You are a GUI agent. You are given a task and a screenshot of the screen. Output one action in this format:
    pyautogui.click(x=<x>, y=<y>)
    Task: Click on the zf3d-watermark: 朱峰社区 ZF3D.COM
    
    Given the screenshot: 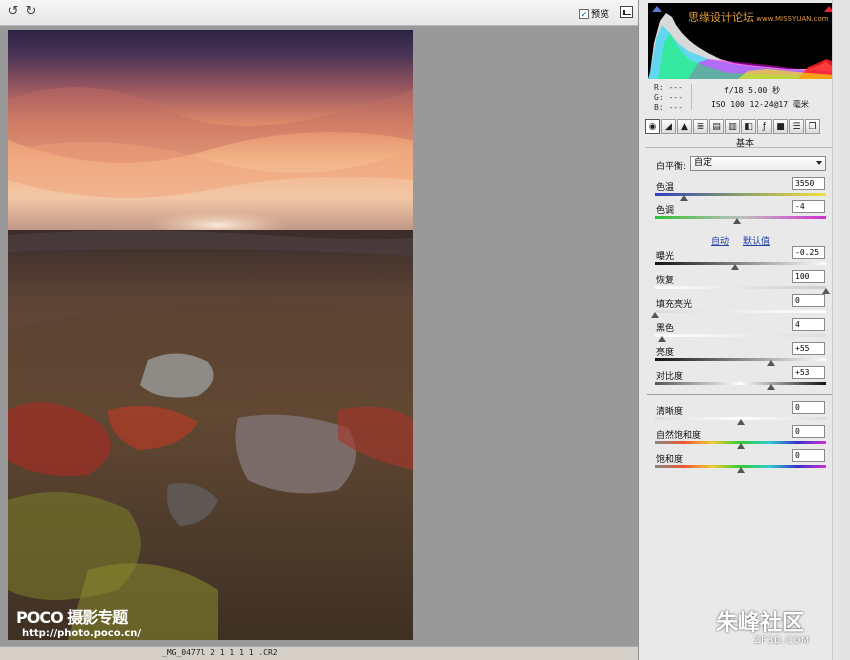 What is the action you would take?
    pyautogui.click(x=763, y=629)
    